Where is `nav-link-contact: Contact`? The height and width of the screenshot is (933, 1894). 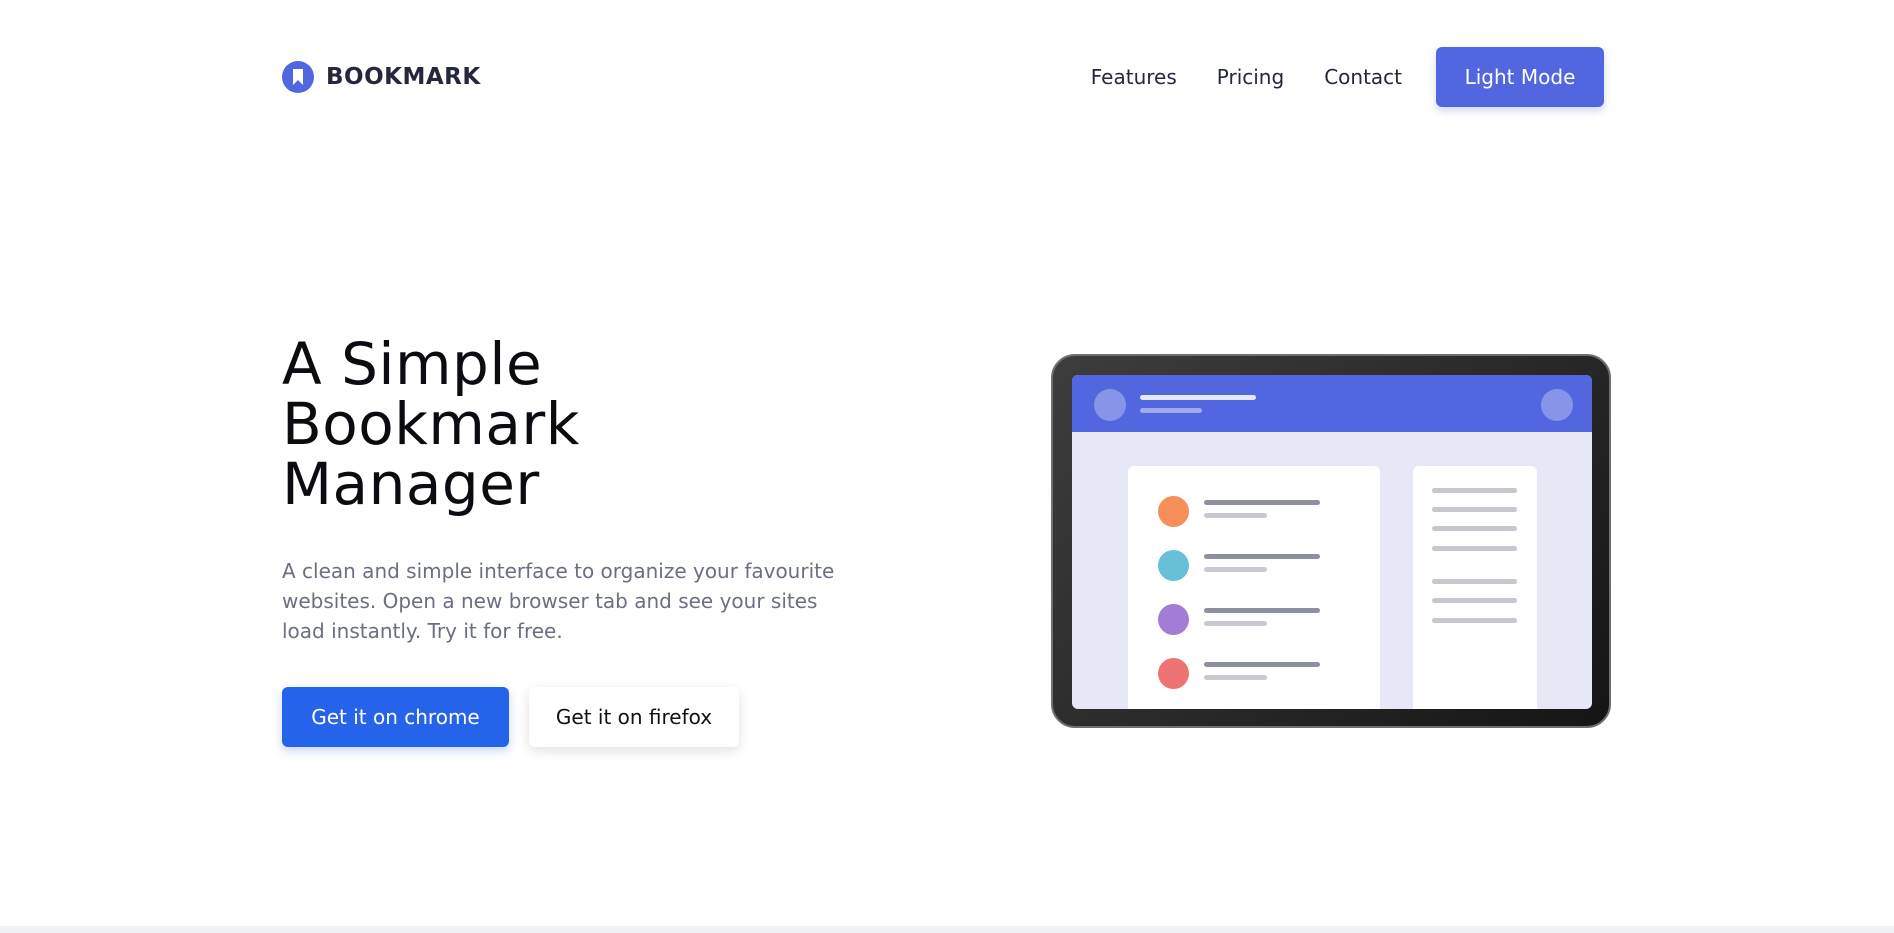
nav-link-contact: Contact is located at coordinates (1363, 77).